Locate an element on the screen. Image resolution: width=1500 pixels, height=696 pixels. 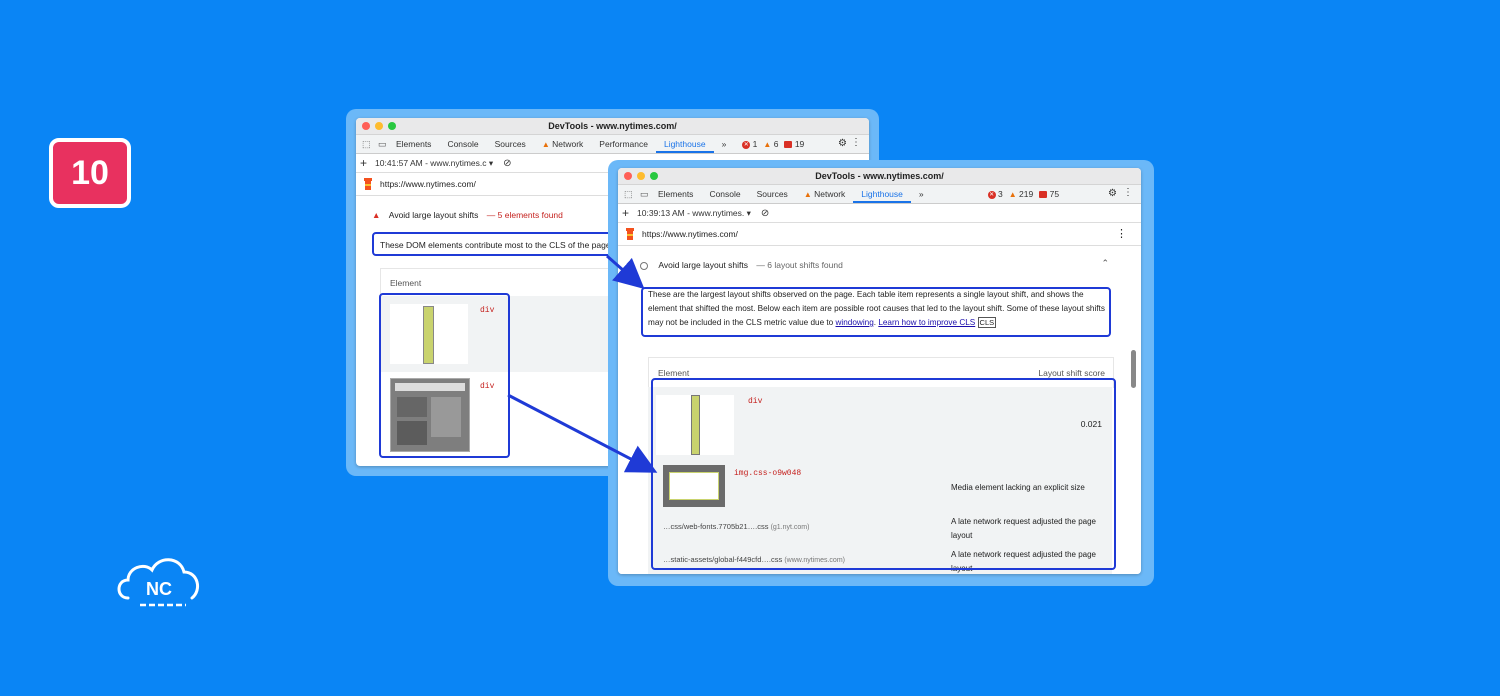
report-selector: 10:39:13 AM - www.nytimes. ▾ is located at coordinates (694, 213).